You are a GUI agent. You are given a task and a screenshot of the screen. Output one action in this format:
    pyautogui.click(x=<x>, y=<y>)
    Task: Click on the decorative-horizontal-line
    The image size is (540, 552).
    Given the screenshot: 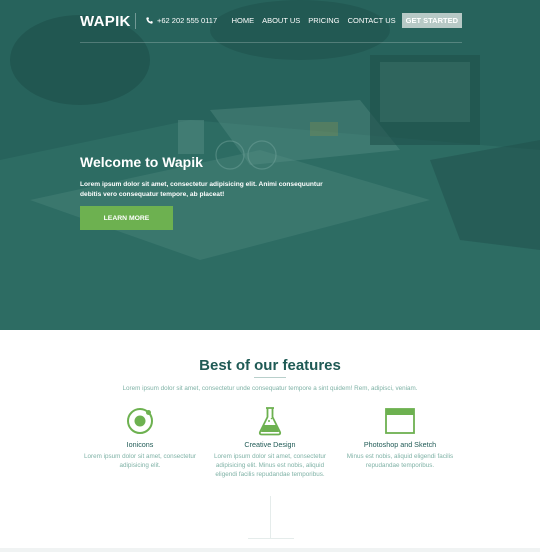 What is the action you would take?
    pyautogui.click(x=271, y=538)
    